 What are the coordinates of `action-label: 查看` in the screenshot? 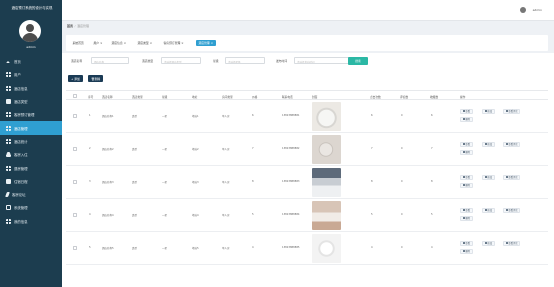 It's located at (467, 211).